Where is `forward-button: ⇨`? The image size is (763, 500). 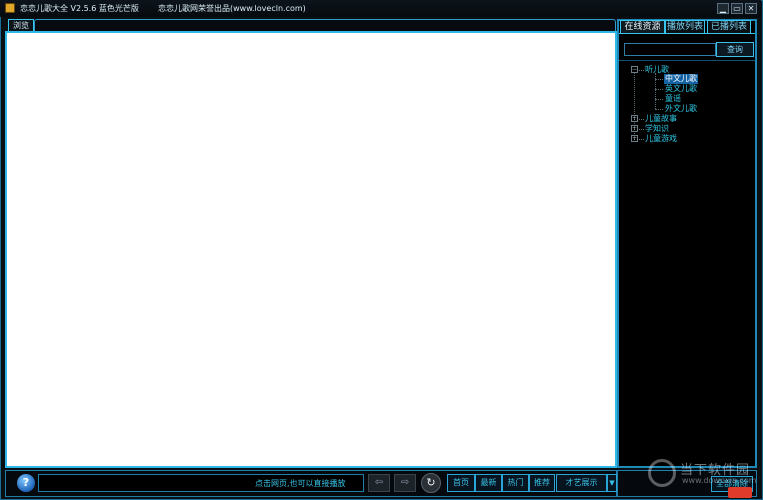
forward-button: ⇨ is located at coordinates (405, 483).